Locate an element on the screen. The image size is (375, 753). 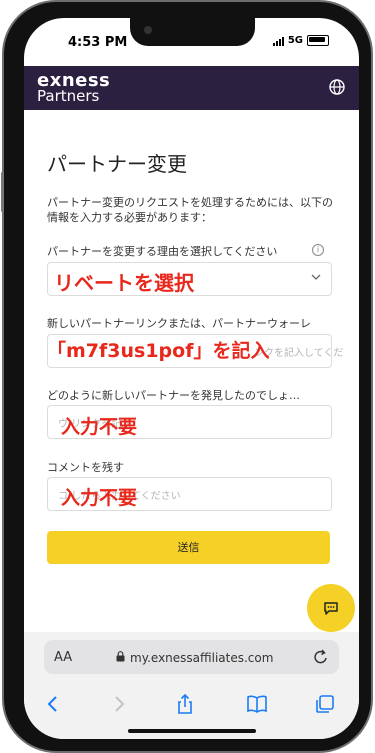
submit-button: 送信 is located at coordinates (188, 547).